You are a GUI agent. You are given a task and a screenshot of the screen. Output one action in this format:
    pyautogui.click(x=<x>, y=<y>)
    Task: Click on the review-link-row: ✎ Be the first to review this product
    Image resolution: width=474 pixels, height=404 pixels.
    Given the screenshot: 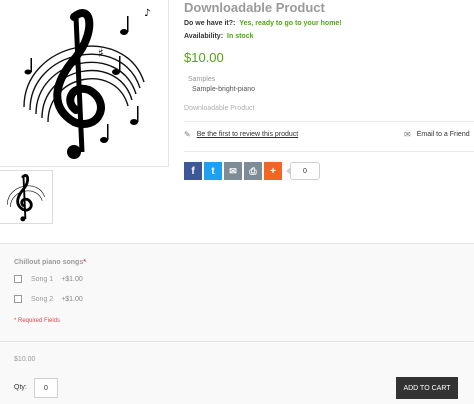 What is the action you would take?
    pyautogui.click(x=241, y=134)
    